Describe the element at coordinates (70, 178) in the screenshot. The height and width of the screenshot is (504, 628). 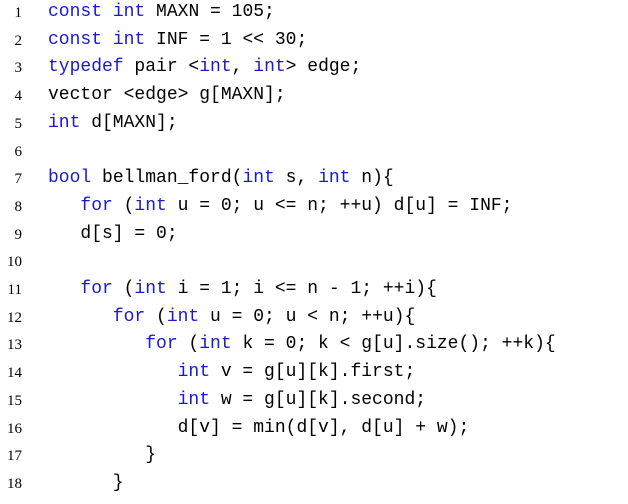
I see `keyword-token: bool` at that location.